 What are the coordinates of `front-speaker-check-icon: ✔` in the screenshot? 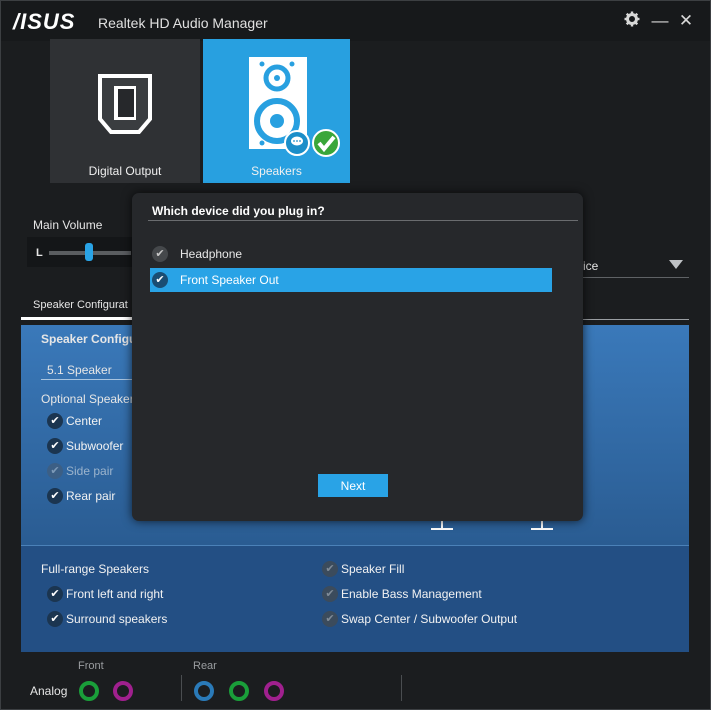 It's located at (160, 280).